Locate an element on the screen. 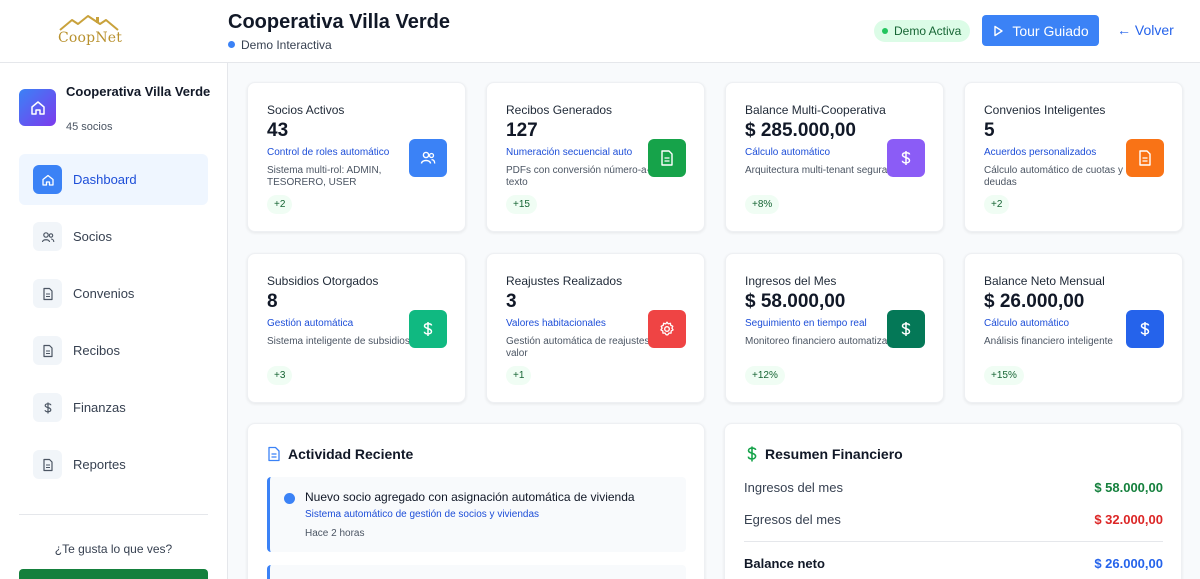  card-description: Cálculo automático de cuotas y deudas is located at coordinates (1053, 176).